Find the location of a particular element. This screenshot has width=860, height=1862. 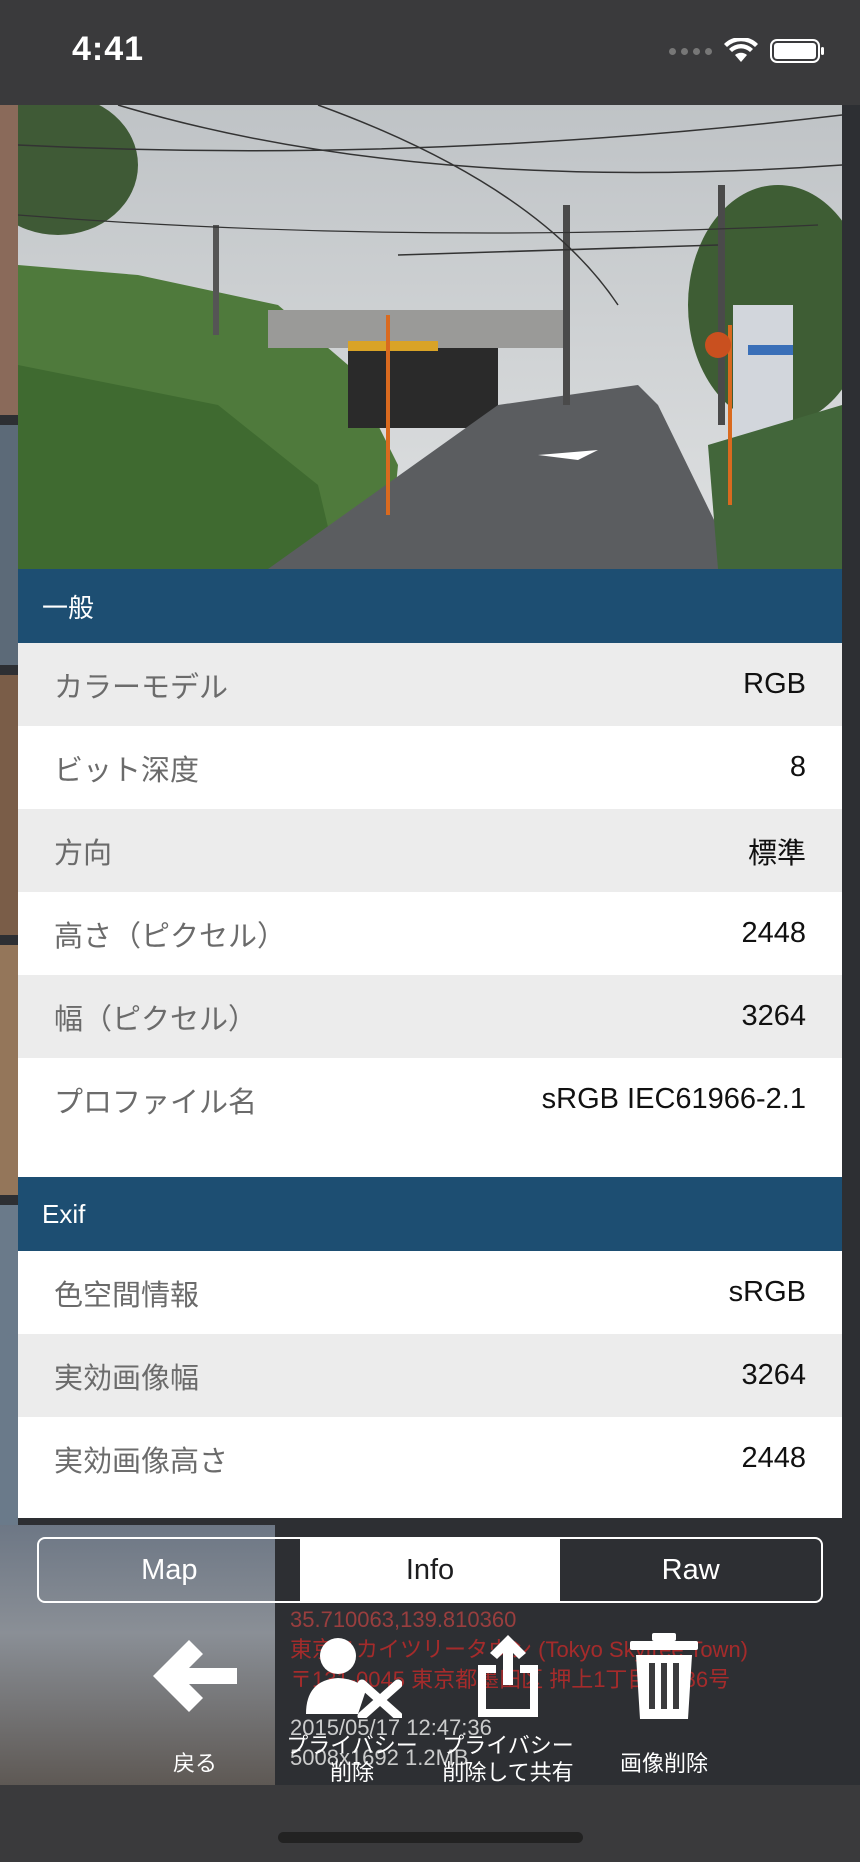

row-label: 方向 is located at coordinates (83, 853).